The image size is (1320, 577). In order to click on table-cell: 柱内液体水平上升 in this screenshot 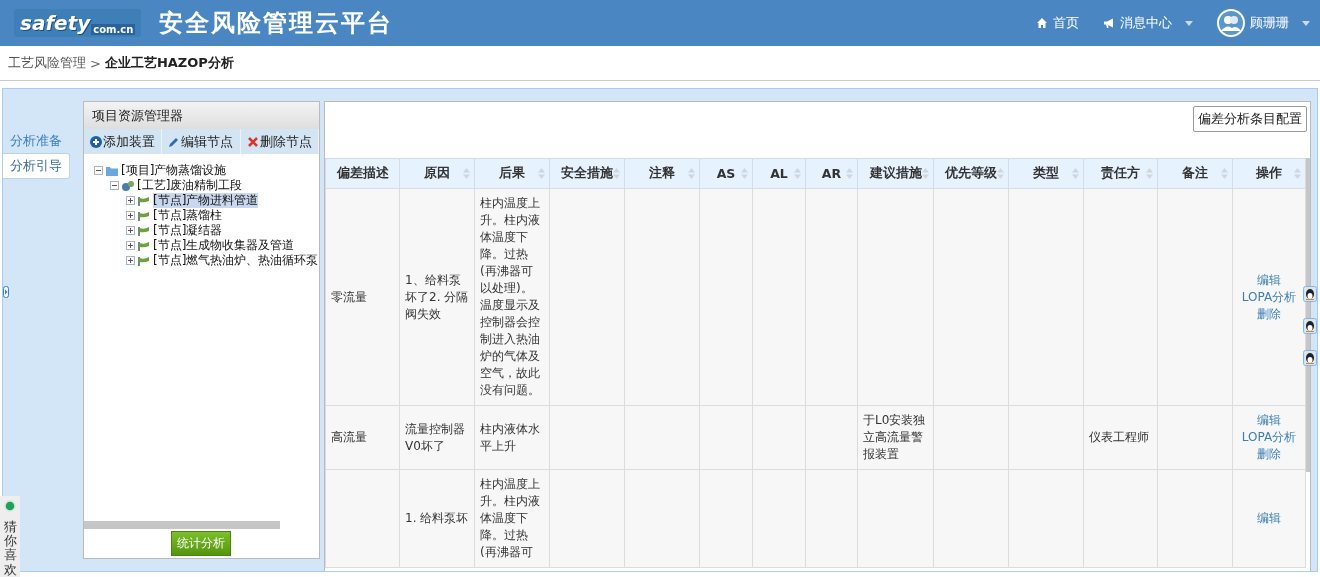, I will do `click(510, 437)`.